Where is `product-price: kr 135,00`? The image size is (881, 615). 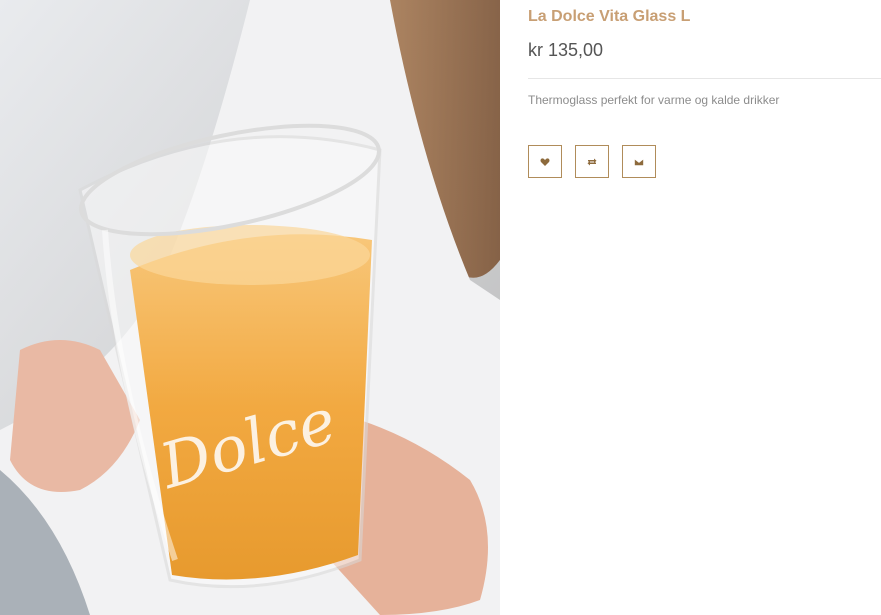 product-price: kr 135,00 is located at coordinates (566, 50).